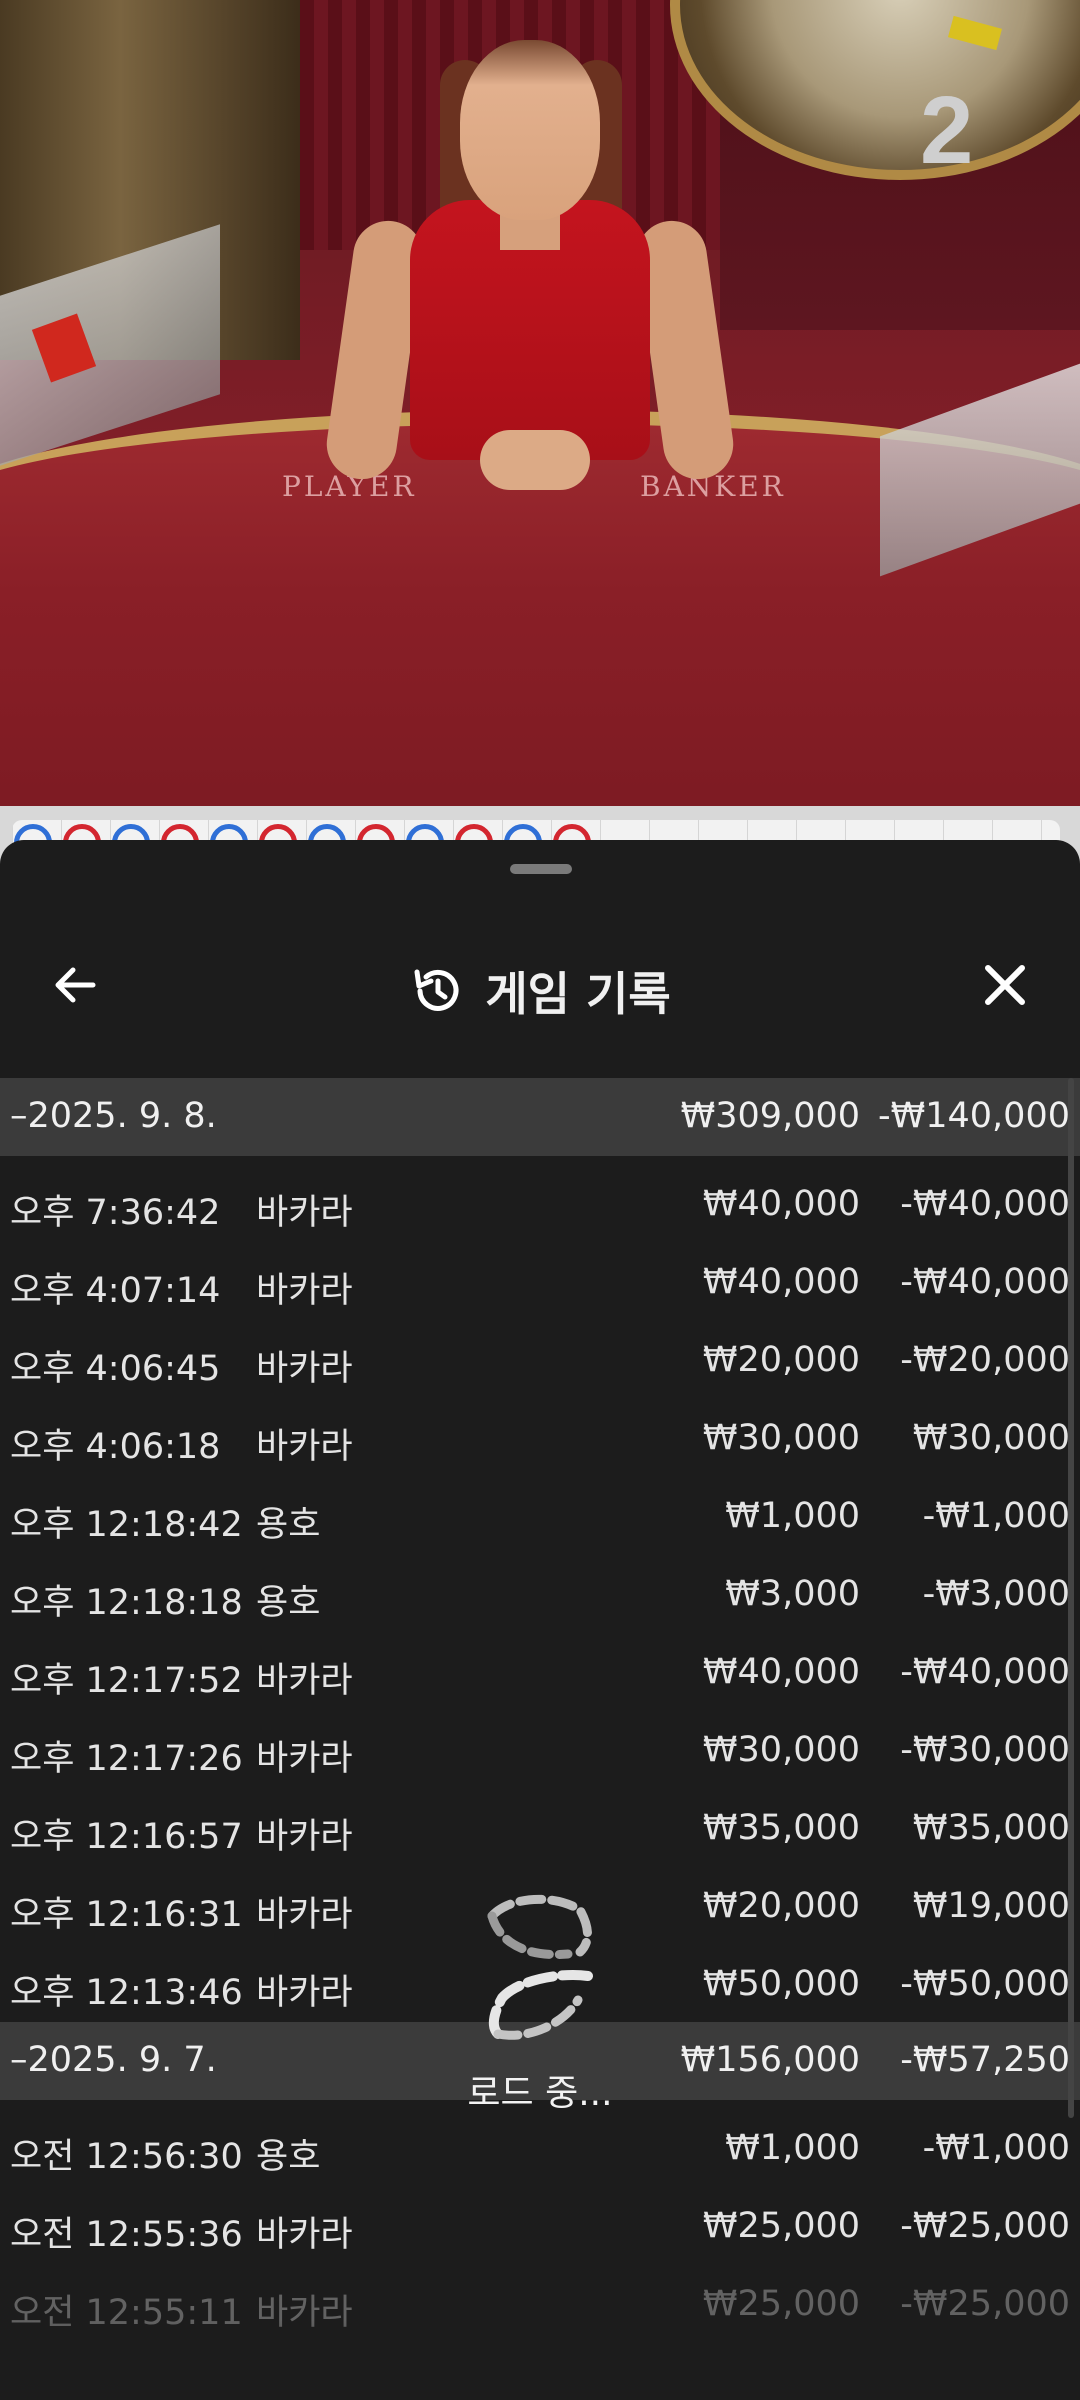  What do you see at coordinates (115, 1447) in the screenshot?
I see `row-time: 오후 4:06:18` at bounding box center [115, 1447].